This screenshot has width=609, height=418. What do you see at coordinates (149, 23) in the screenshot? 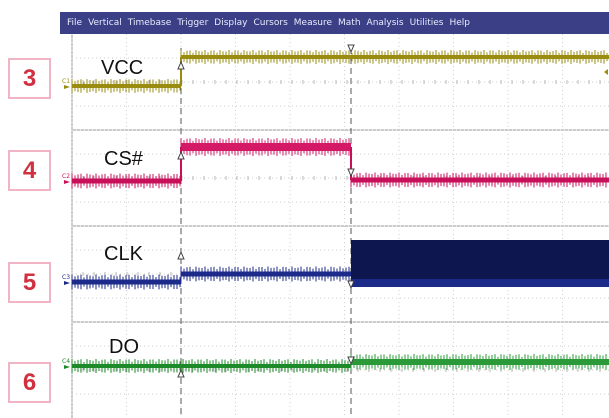
I see `menu-timebase: Timebase` at bounding box center [149, 23].